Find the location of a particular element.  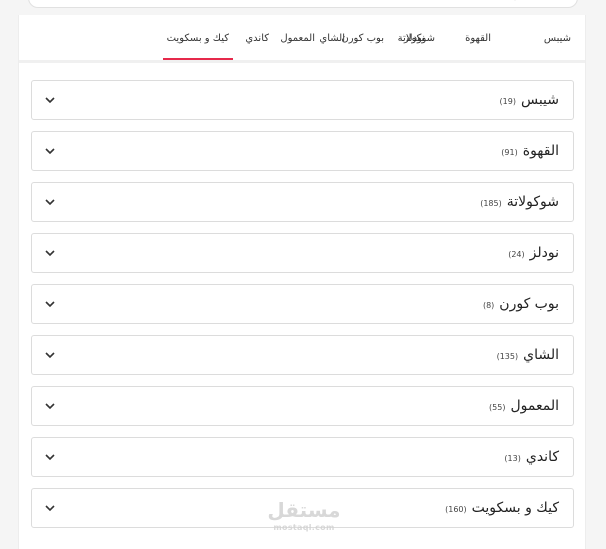

accordion-item-chips: شيبس 19 is located at coordinates (302, 100).